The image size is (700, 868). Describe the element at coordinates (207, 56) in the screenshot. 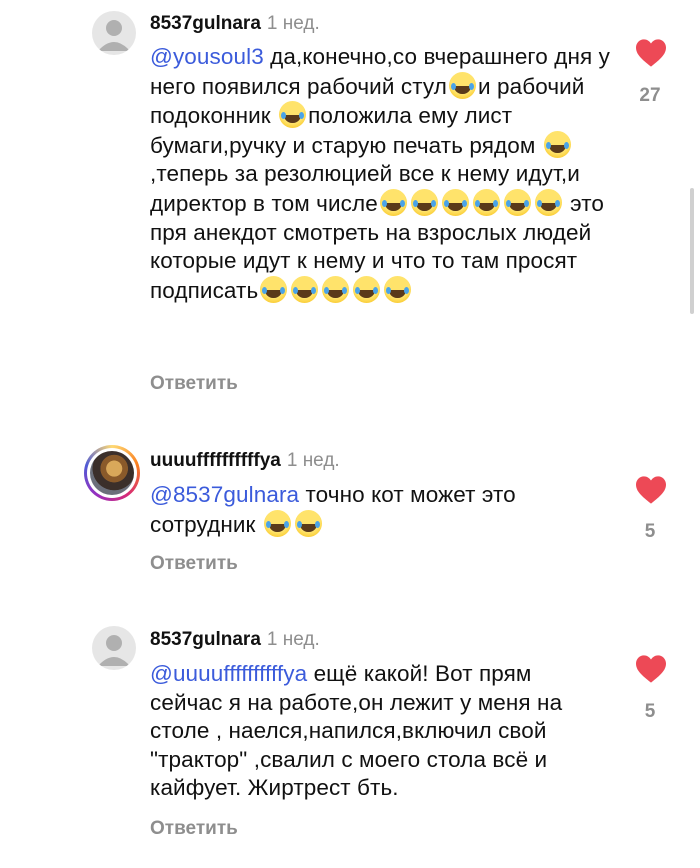

I see `mention-link: @yousoul3` at that location.